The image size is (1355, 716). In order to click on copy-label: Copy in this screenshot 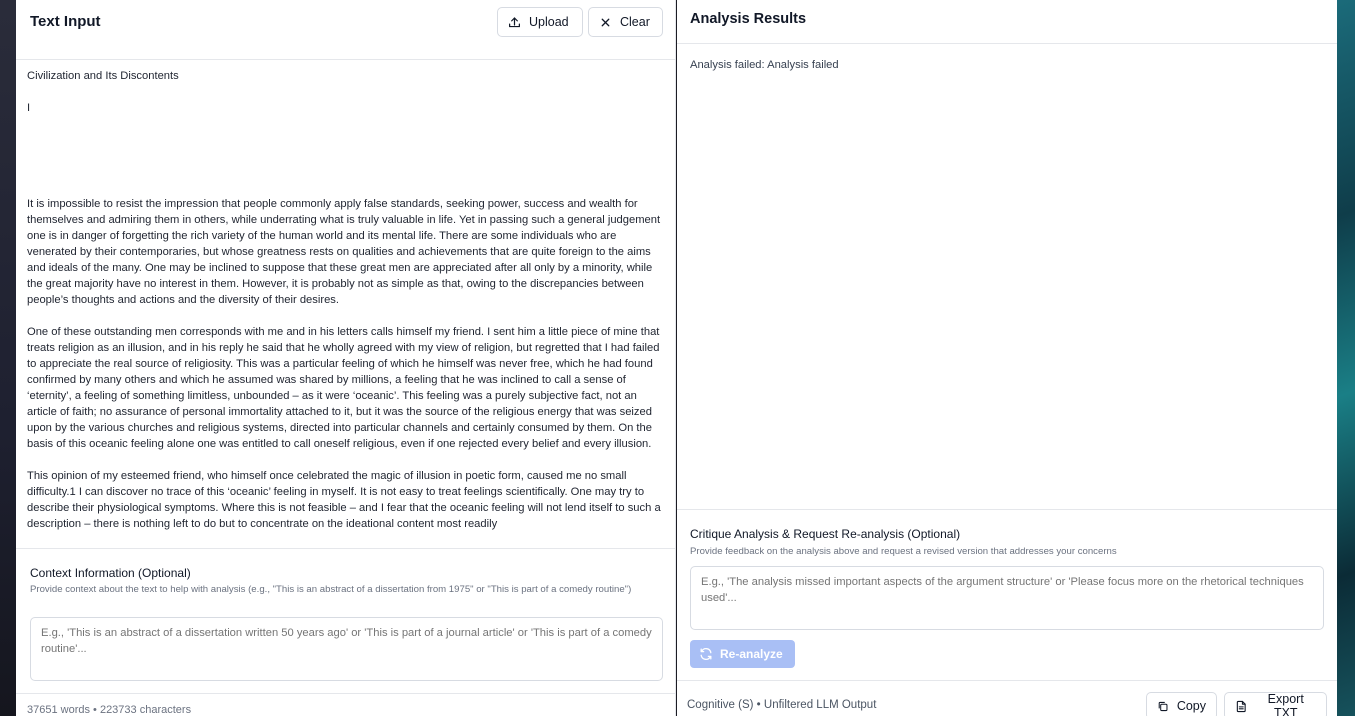, I will do `click(1191, 706)`.